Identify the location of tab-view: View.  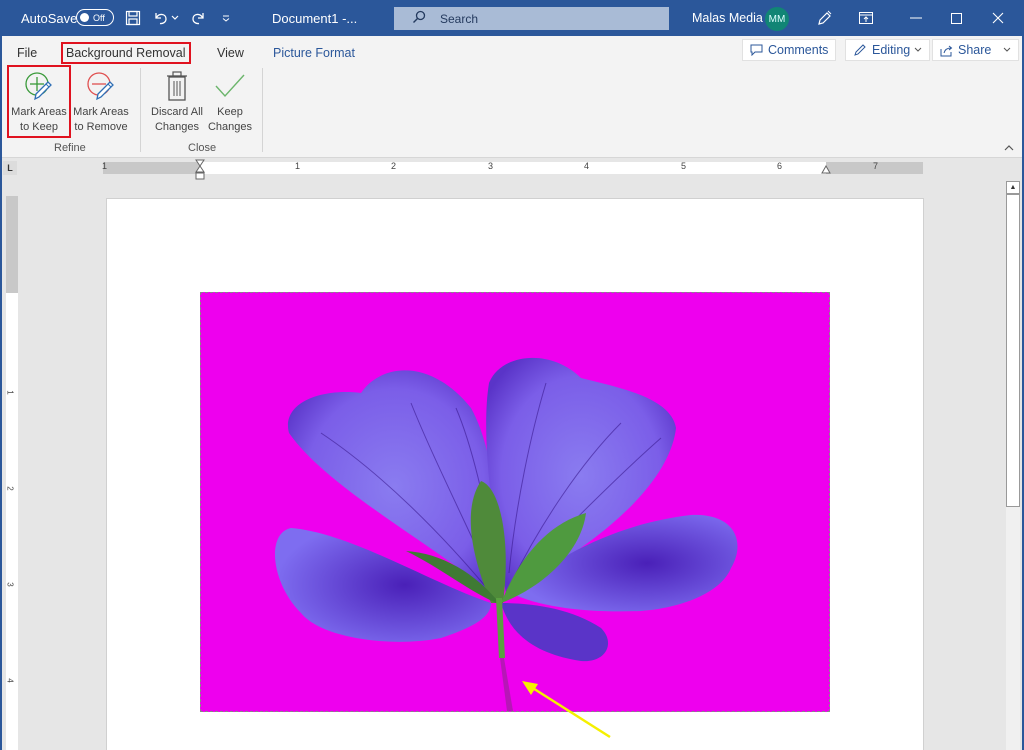
(230, 53).